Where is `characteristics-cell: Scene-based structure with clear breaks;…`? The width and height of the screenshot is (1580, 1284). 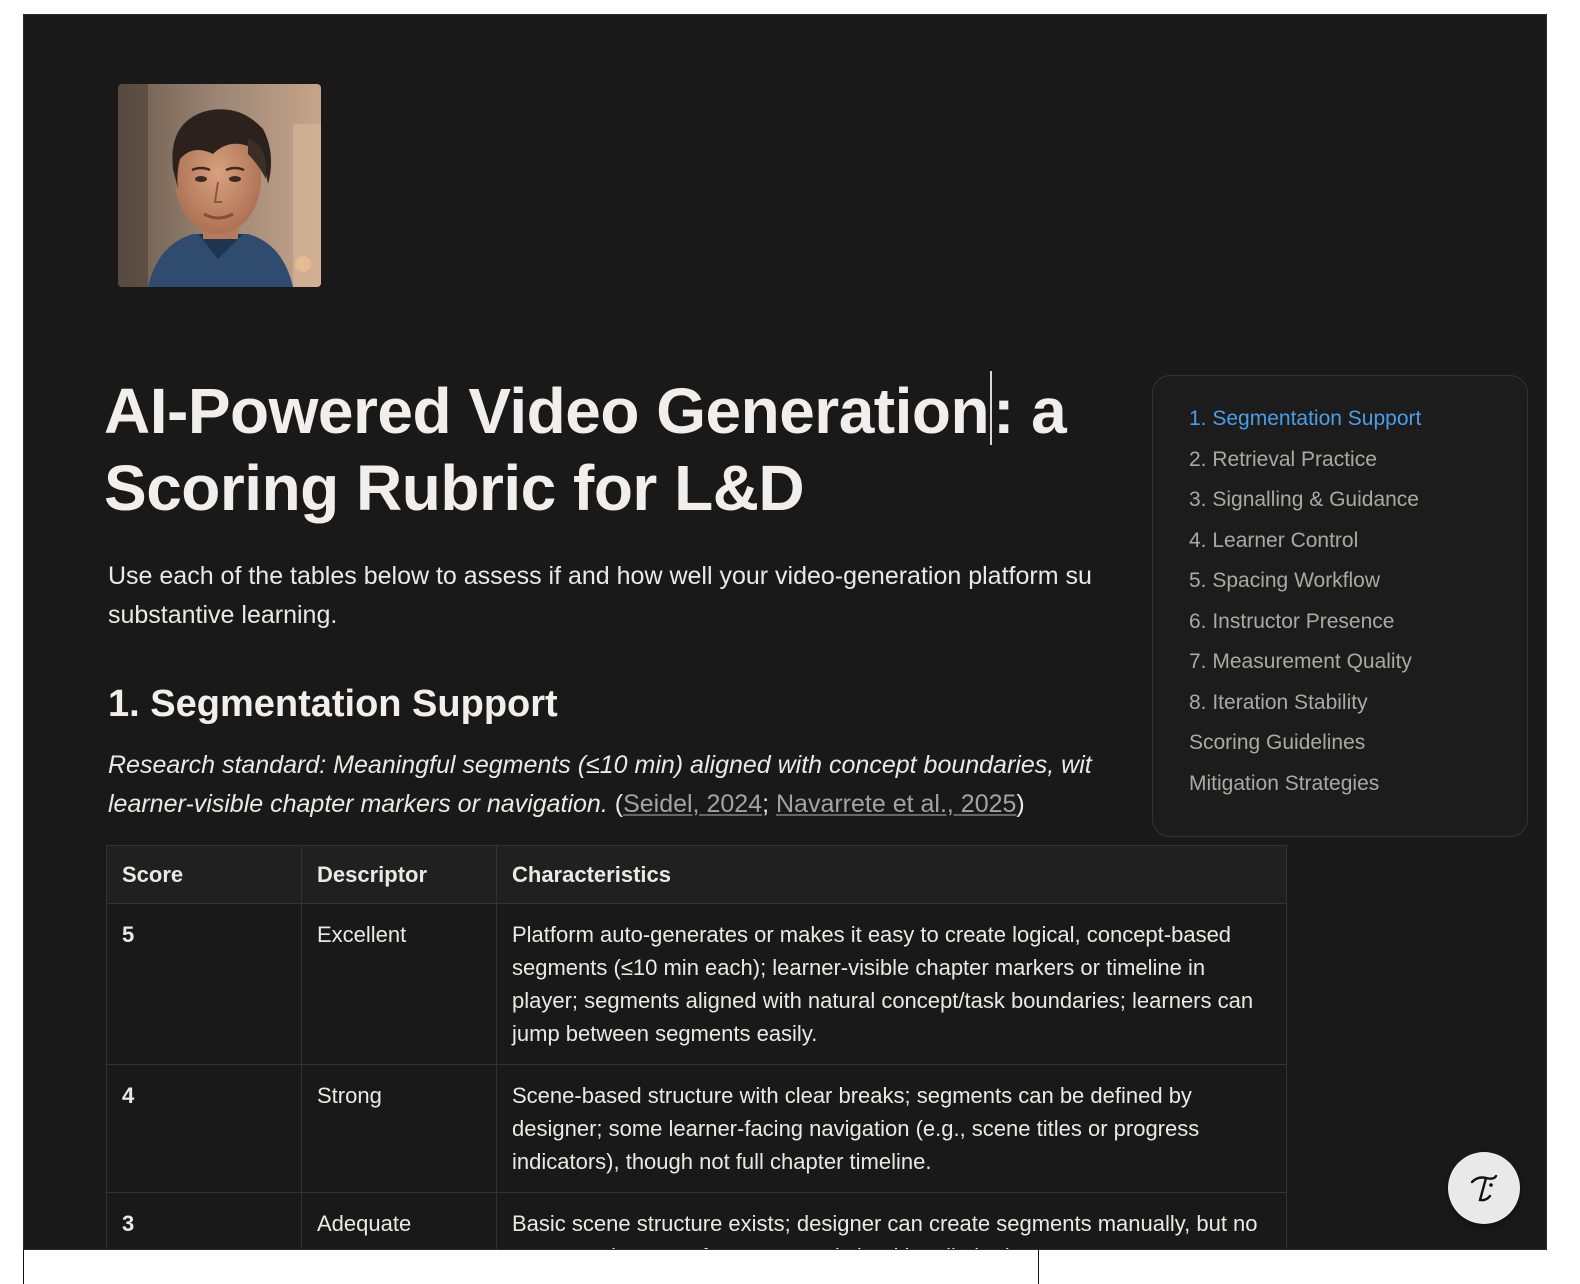
characteristics-cell: Scene-based structure with clear breaks;… is located at coordinates (891, 1128).